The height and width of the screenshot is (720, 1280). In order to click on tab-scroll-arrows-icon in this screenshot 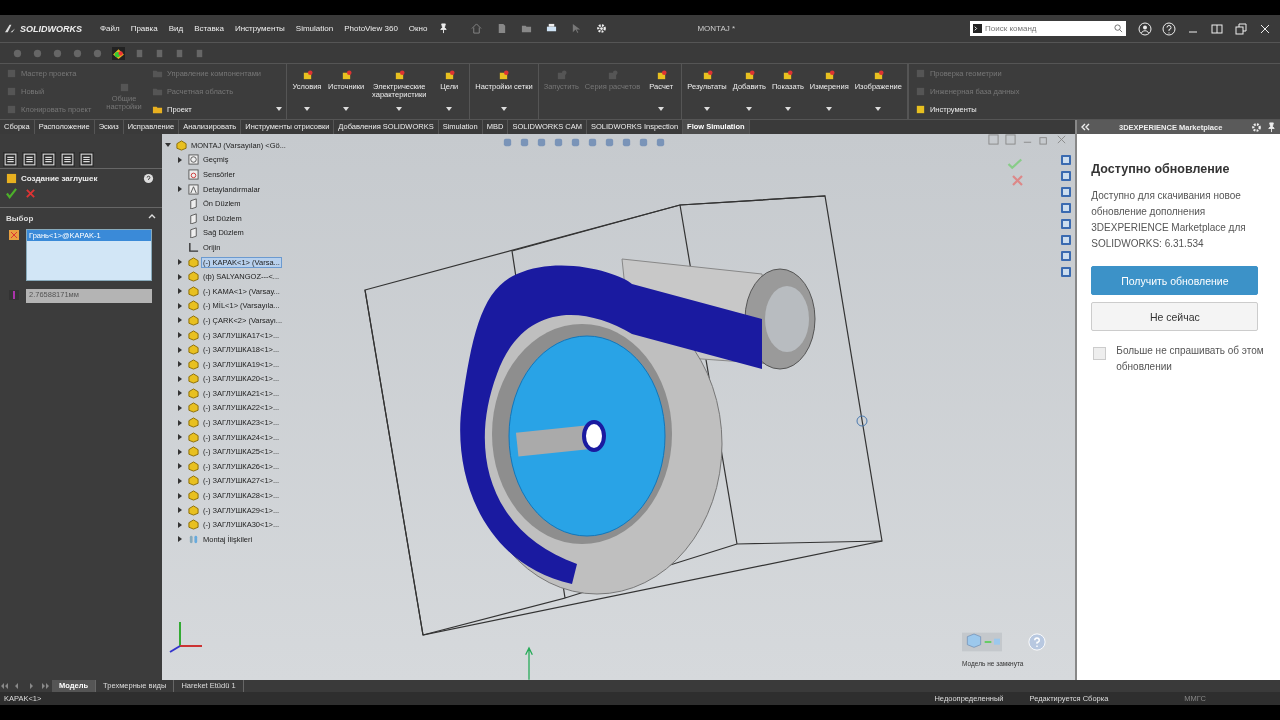, I will do `click(26, 686)`.